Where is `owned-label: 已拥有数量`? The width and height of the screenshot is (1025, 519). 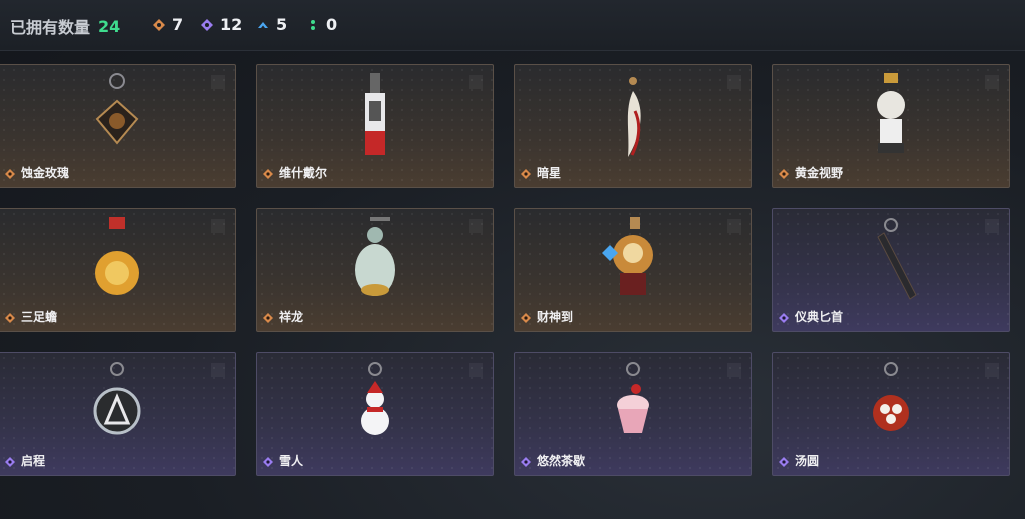
owned-label: 已拥有数量 is located at coordinates (50, 27).